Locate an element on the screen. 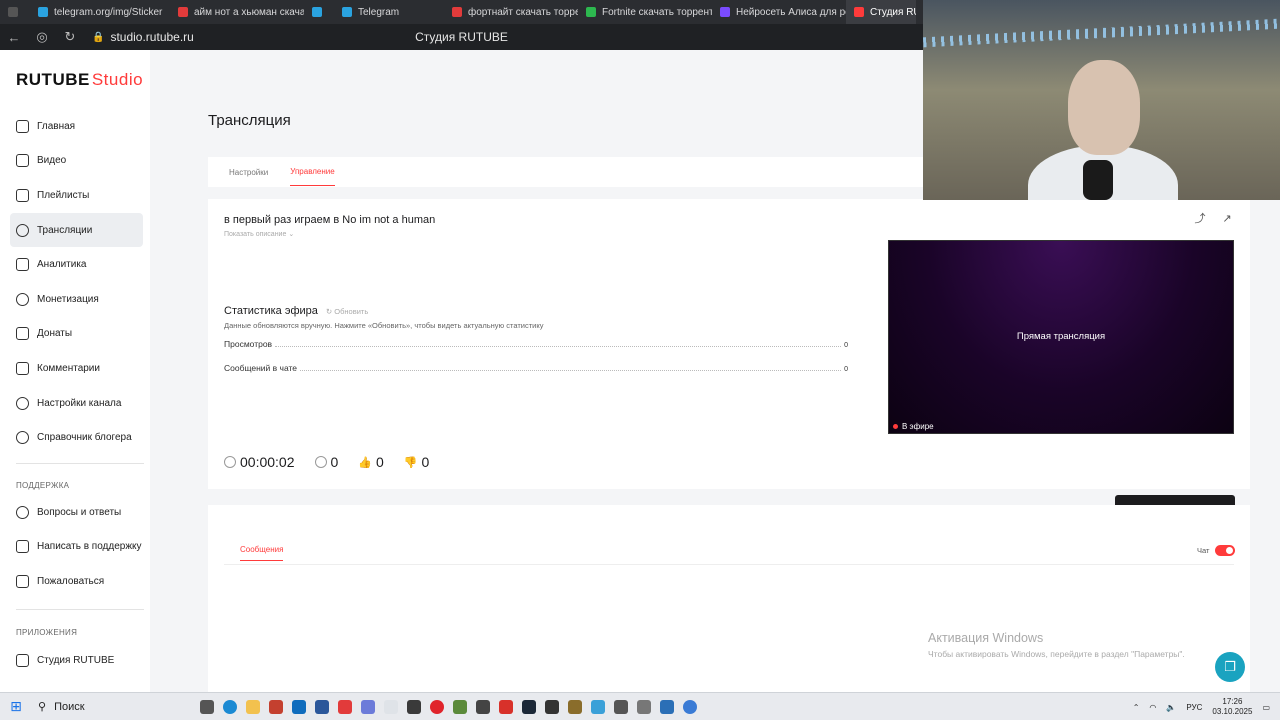 This screenshot has width=1280, height=720. game-icon is located at coordinates (414, 706).